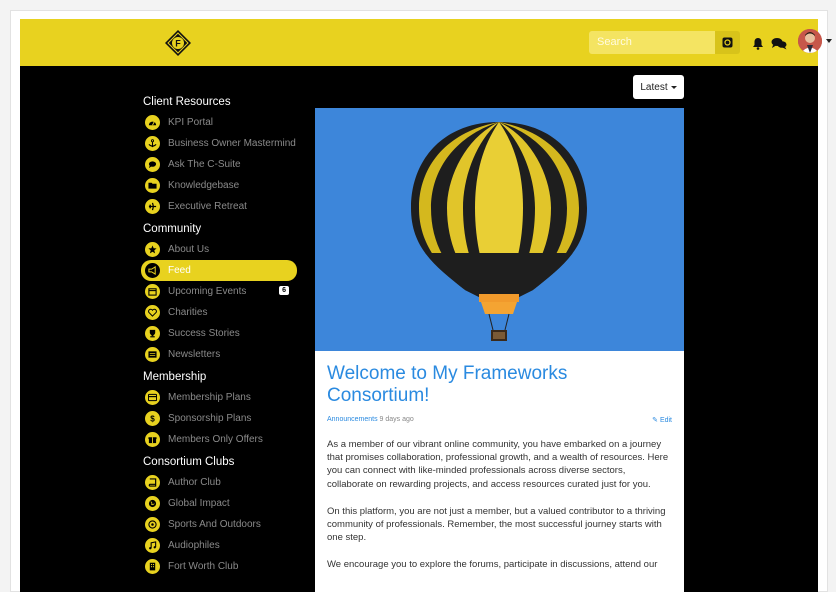 Image resolution: width=836 pixels, height=592 pixels. I want to click on sidebar-item-membership-plans: Membership Plans, so click(219, 397).